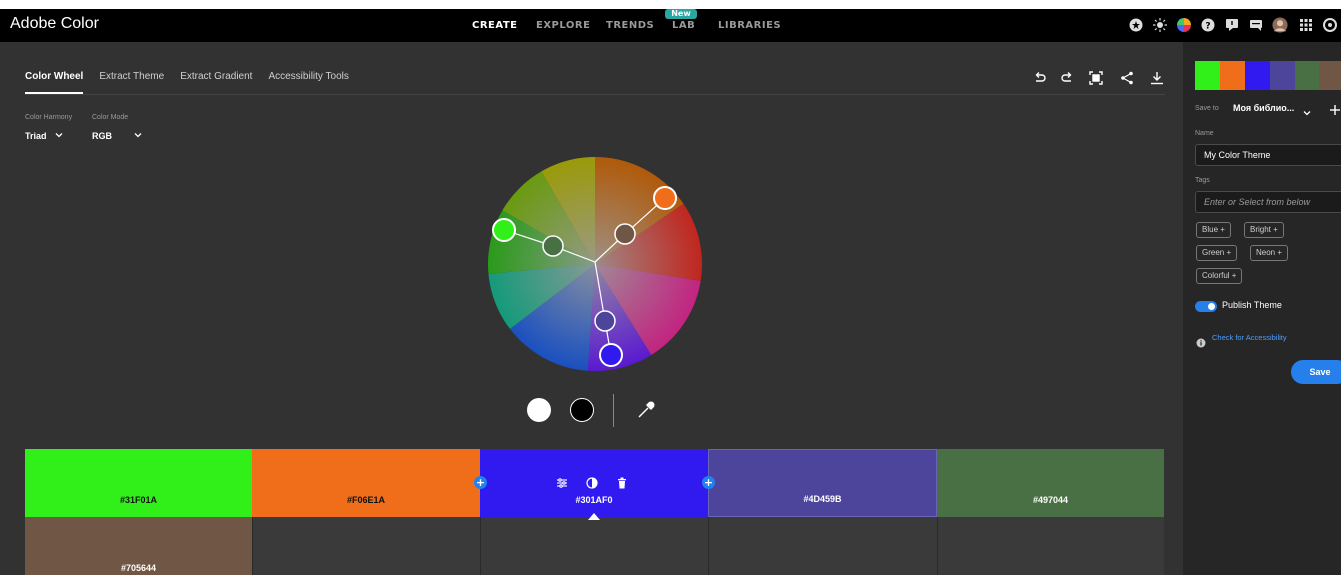  Describe the element at coordinates (1269, 253) in the screenshot. I see `tag-neon: Neon +` at that location.